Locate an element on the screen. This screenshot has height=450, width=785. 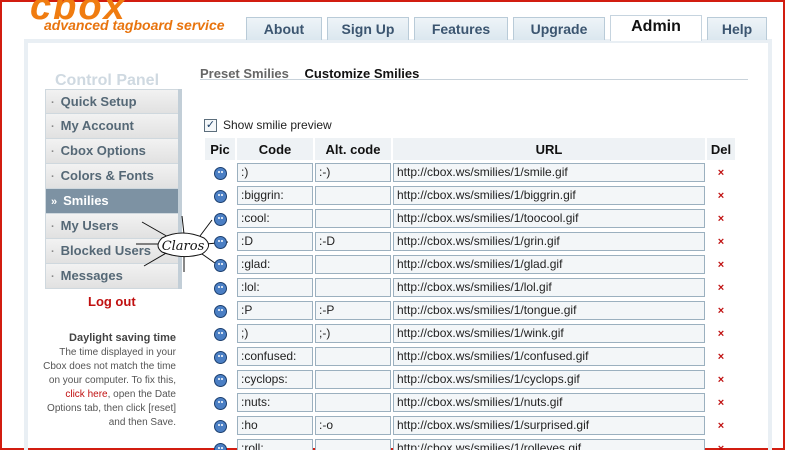
table-row: :D:-D http://cbox.ws/smilies/1/grin.gif × is located at coordinates (470, 241).